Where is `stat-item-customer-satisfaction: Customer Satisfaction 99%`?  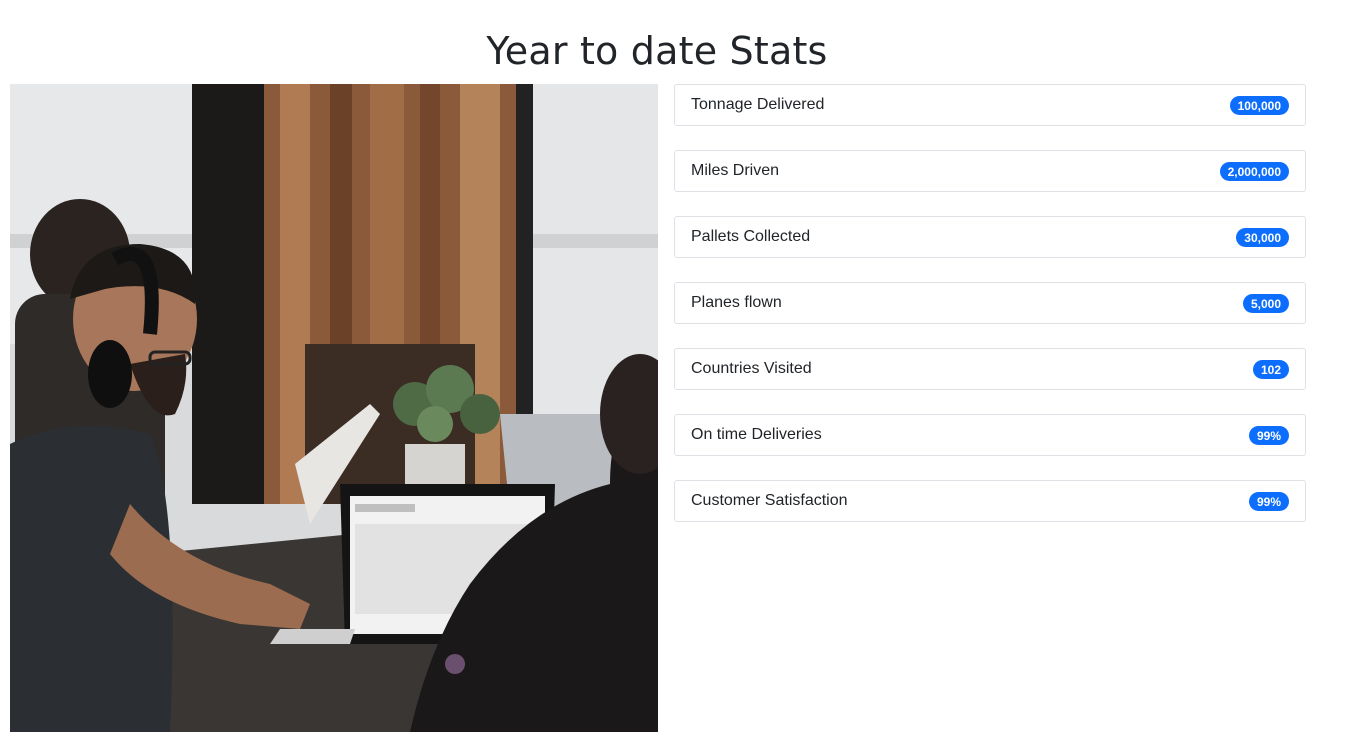 stat-item-customer-satisfaction: Customer Satisfaction 99% is located at coordinates (990, 501).